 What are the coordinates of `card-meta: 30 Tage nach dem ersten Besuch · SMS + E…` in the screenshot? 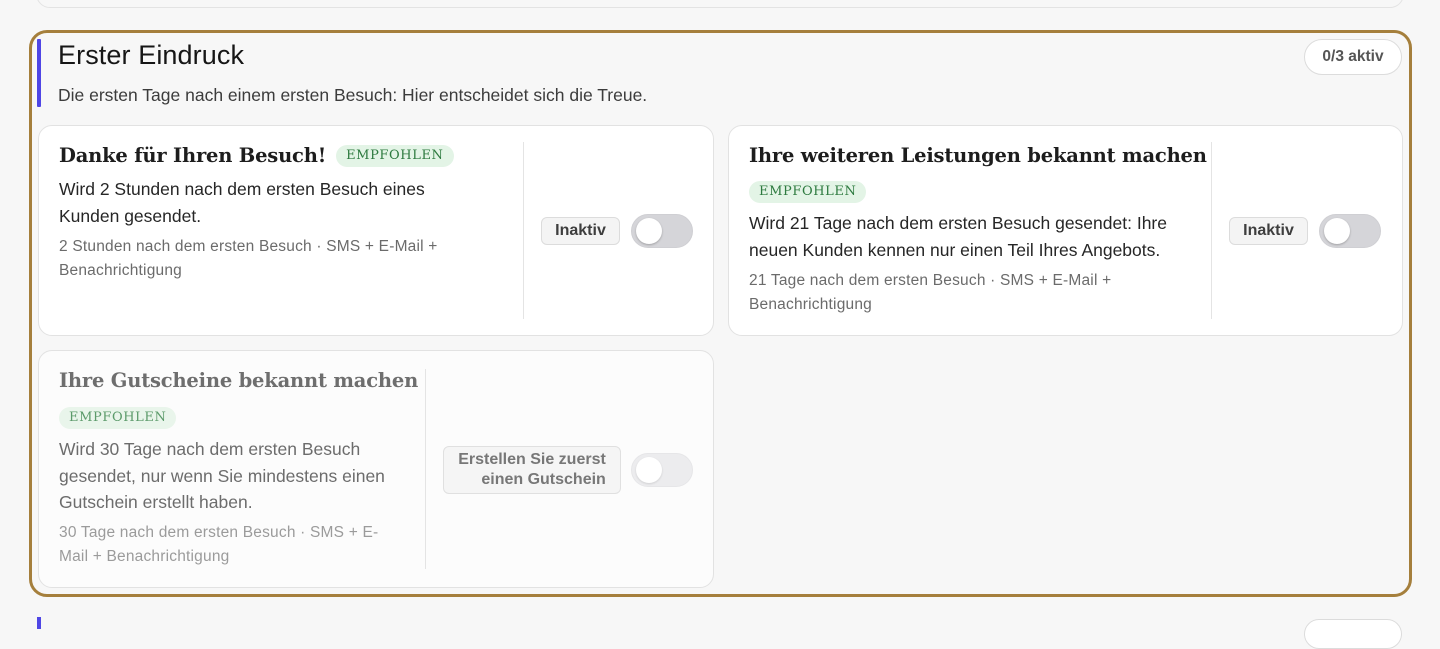 It's located at (219, 544).